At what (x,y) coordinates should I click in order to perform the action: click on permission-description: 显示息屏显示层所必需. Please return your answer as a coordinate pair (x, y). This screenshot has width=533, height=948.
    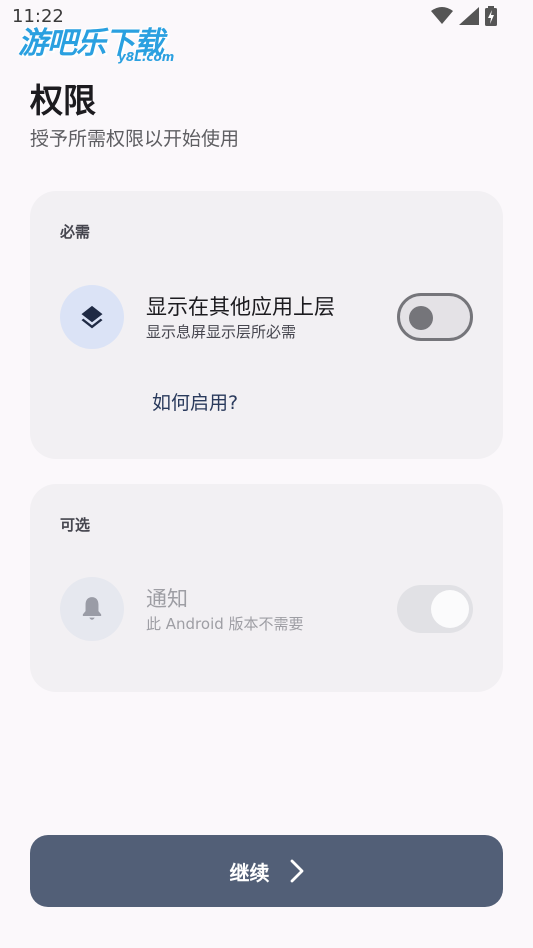
    Looking at the image, I should click on (221, 332).